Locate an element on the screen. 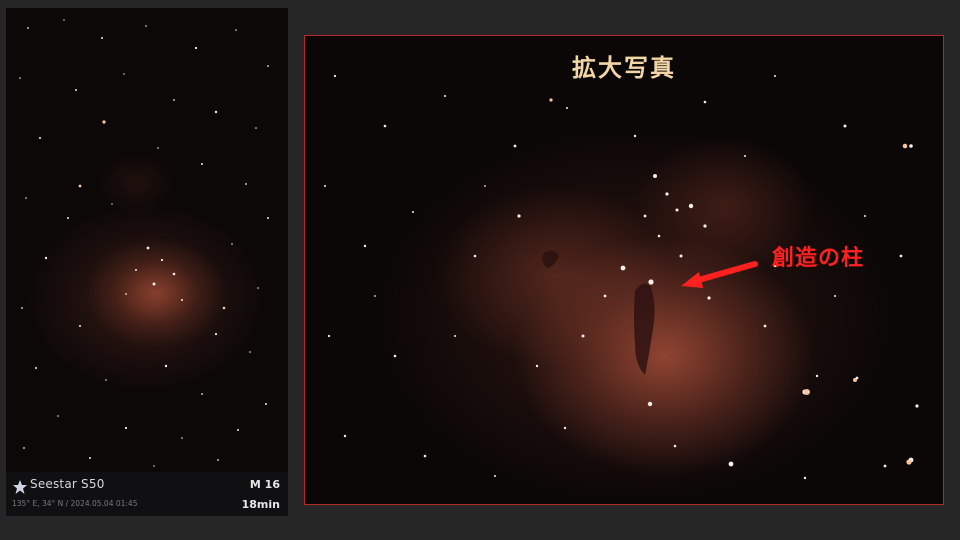 This screenshot has width=960, height=540. target-name: M 16 is located at coordinates (264, 484).